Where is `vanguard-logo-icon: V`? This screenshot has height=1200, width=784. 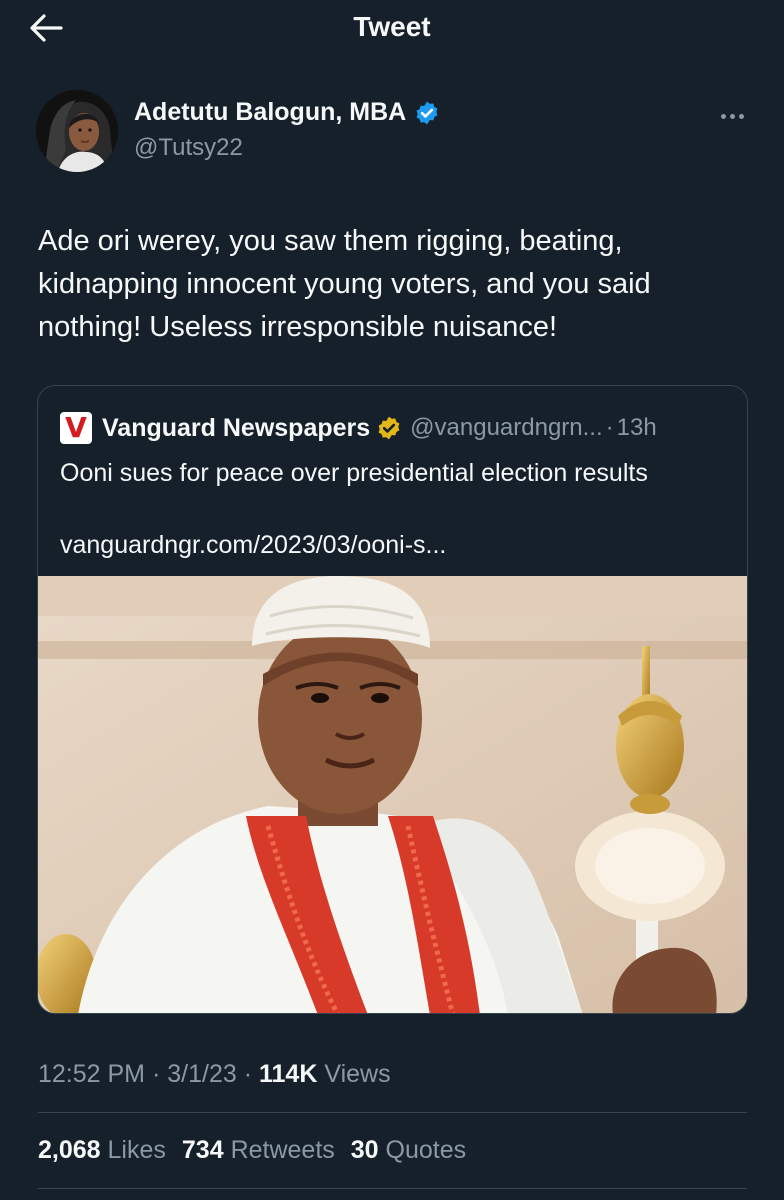
vanguard-logo-icon: V is located at coordinates (76, 428).